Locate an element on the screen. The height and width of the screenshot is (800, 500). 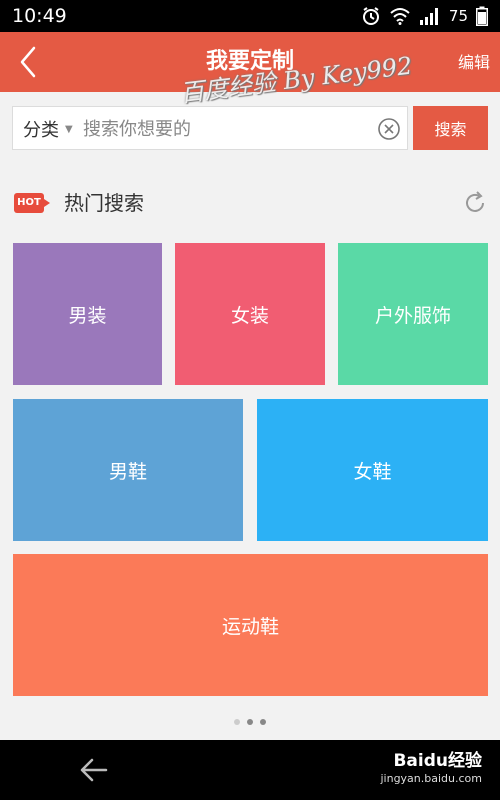
clear-icon is located at coordinates (389, 129).